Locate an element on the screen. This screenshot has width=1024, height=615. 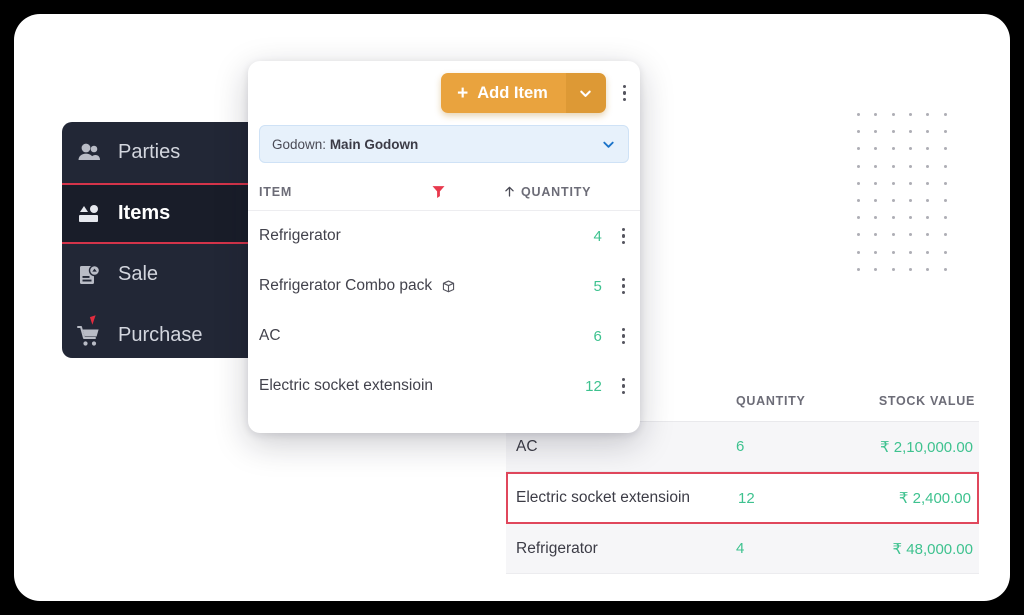
stock-row-name: Electric socket extensioin is located at coordinates (603, 497).